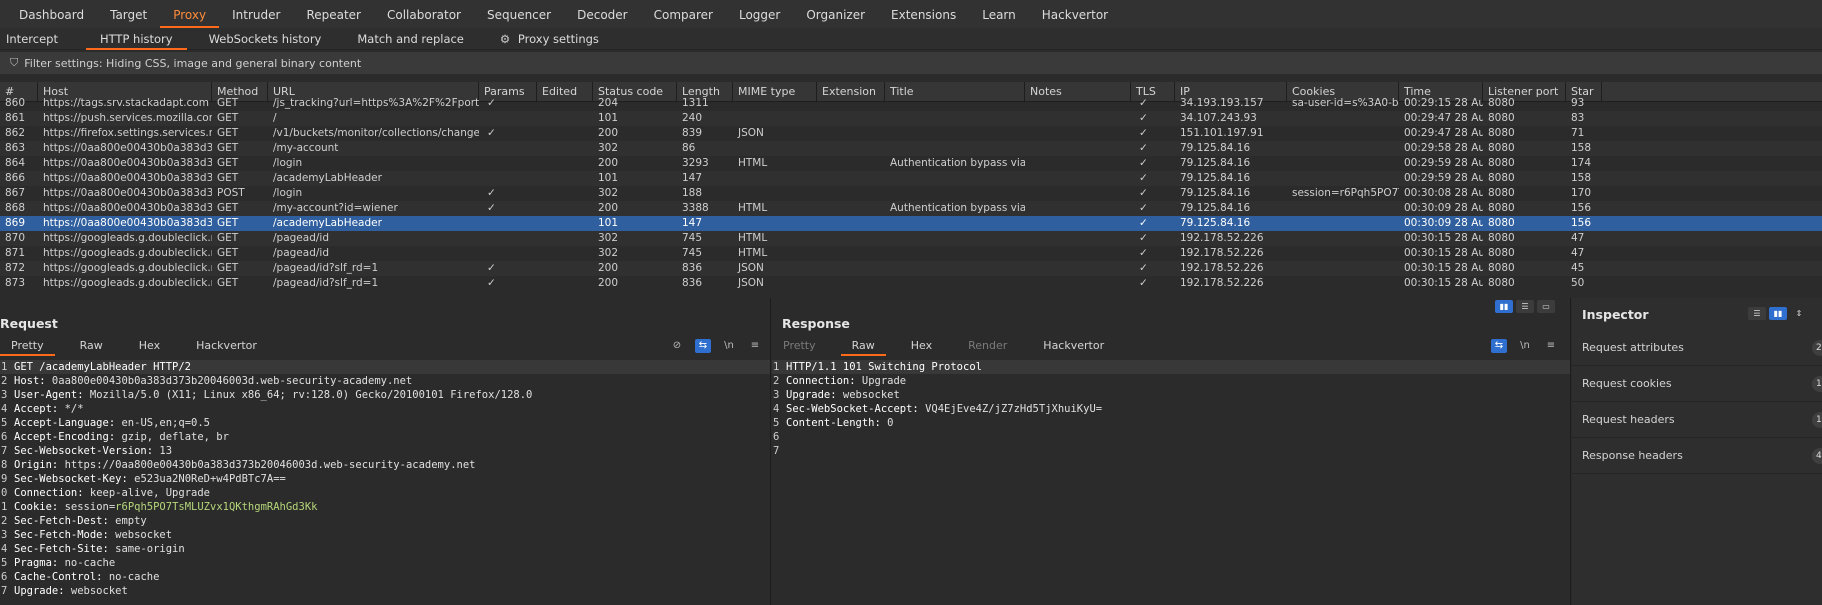  What do you see at coordinates (424, 14) in the screenshot?
I see `tab-collaborator: Collaborator` at bounding box center [424, 14].